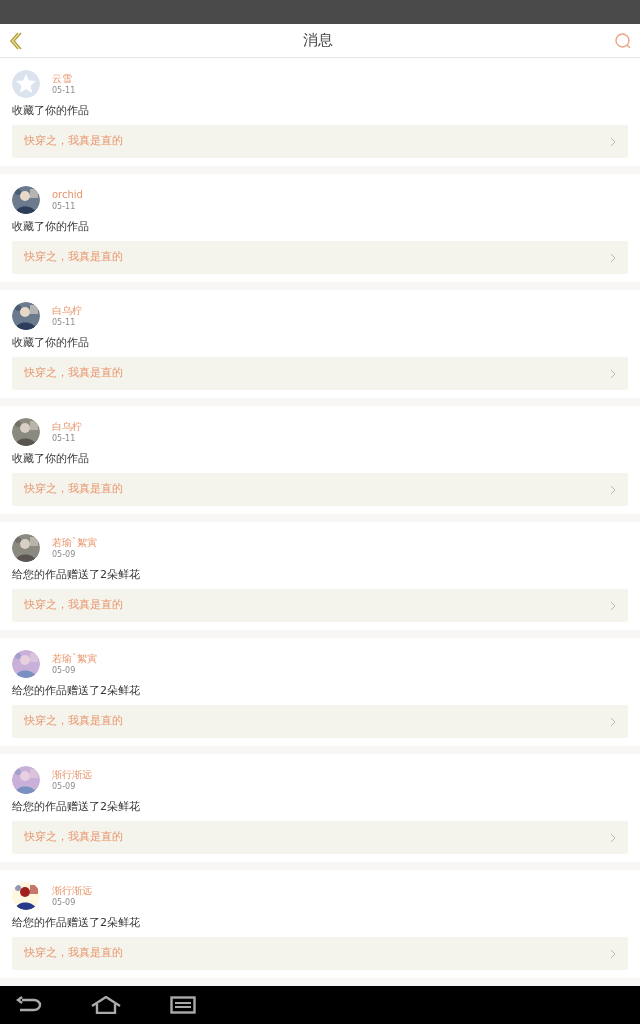 Image resolution: width=640 pixels, height=1024 pixels. I want to click on back-icon, so click(29, 1005).